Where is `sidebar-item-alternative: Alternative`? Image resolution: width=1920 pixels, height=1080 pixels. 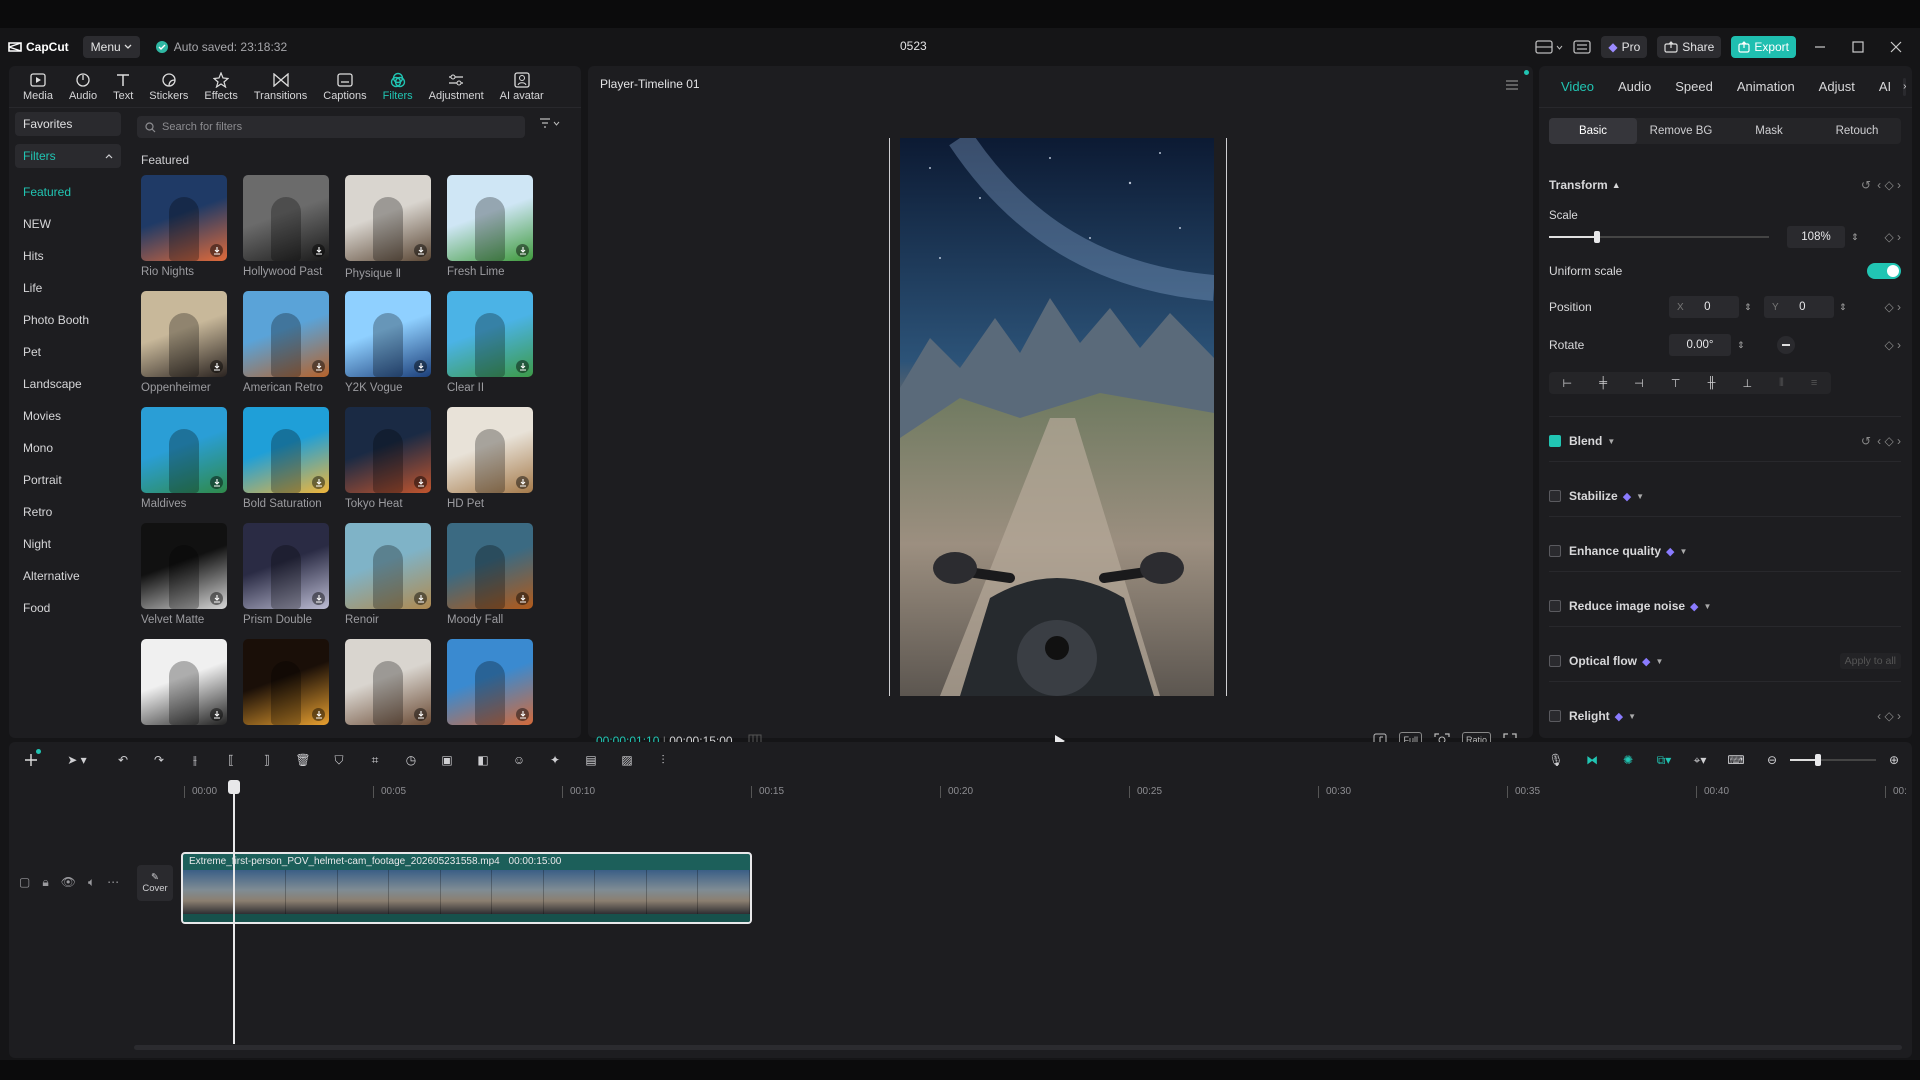 sidebar-item-alternative: Alternative is located at coordinates (68, 576).